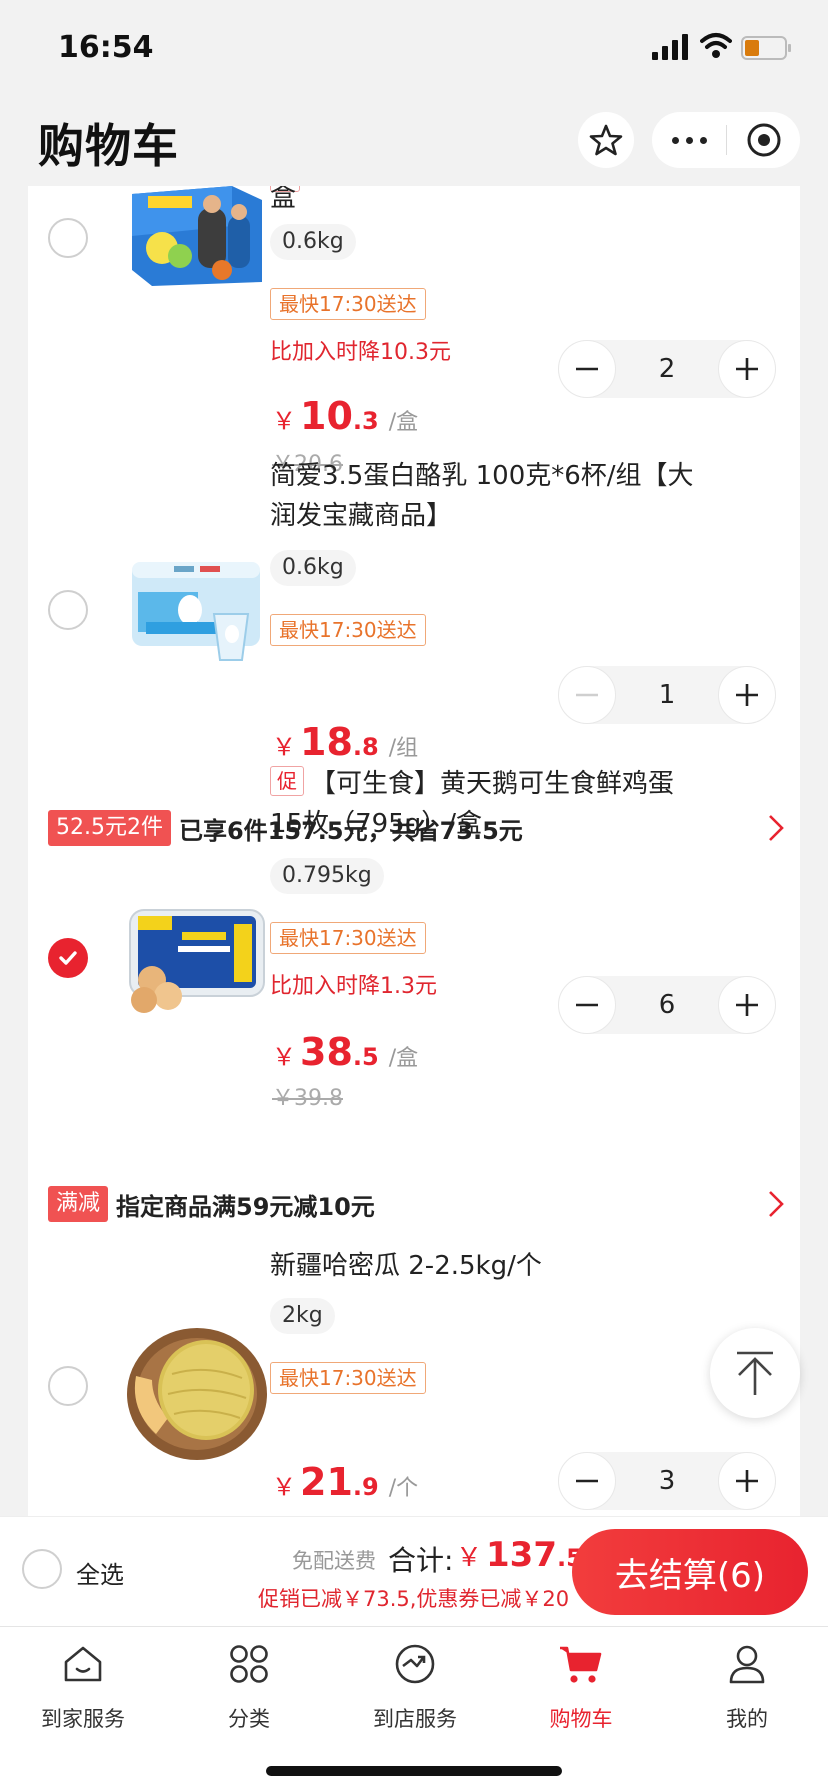 This screenshot has width=828, height=1792. Describe the element at coordinates (326, 1052) in the screenshot. I see `price-integer: 38` at that location.